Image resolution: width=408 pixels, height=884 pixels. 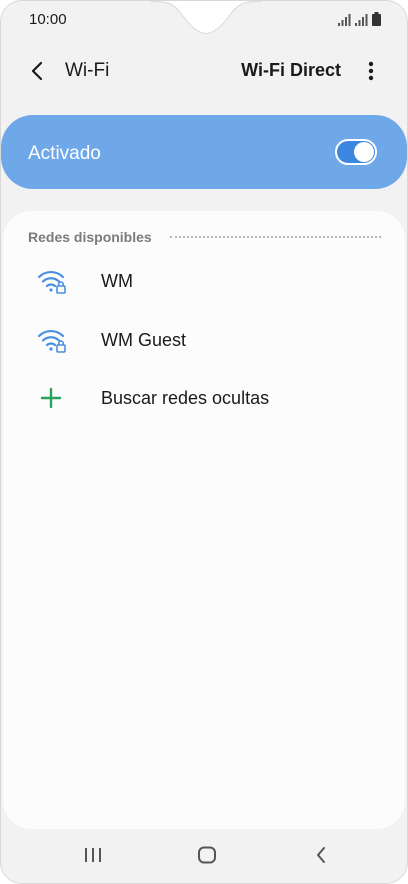 What do you see at coordinates (185, 398) in the screenshot?
I see `add-hidden-network-label: Buscar redes ocultas` at bounding box center [185, 398].